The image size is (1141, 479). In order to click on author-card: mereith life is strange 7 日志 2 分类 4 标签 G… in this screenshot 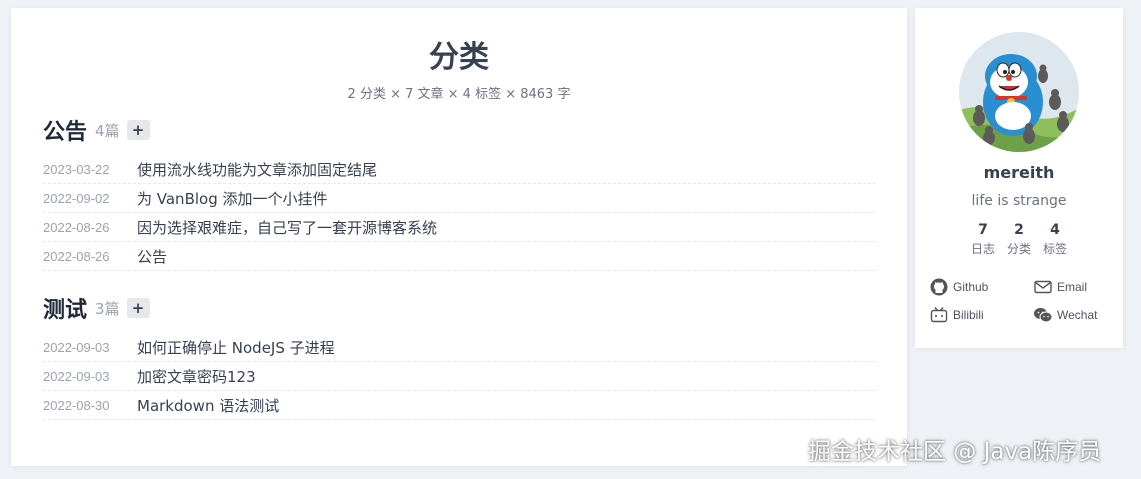, I will do `click(1019, 178)`.